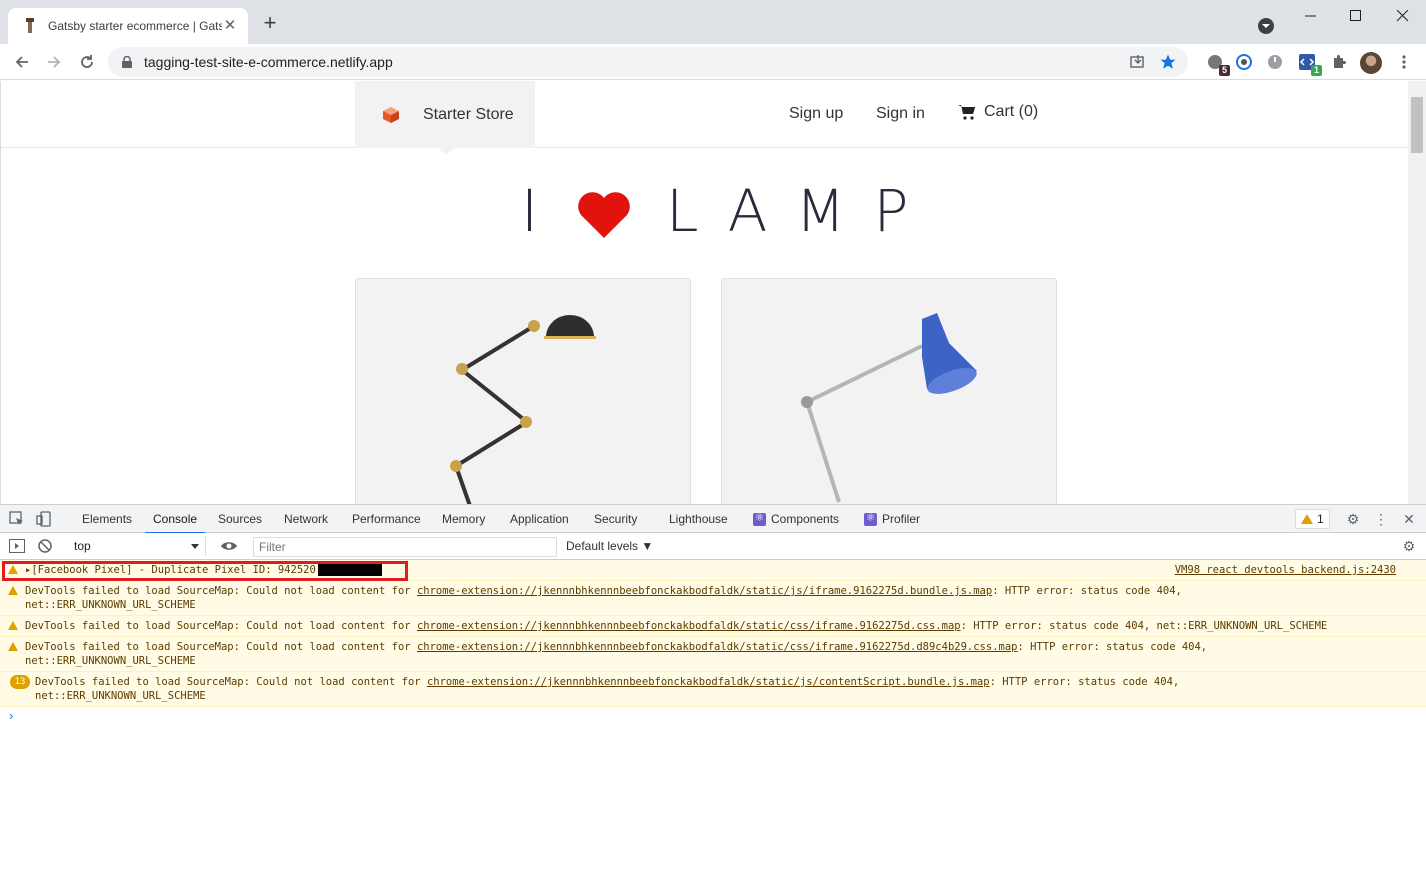 The width and height of the screenshot is (1426, 893). What do you see at coordinates (1404, 62) in the screenshot?
I see `chrome-menu-icon` at bounding box center [1404, 62].